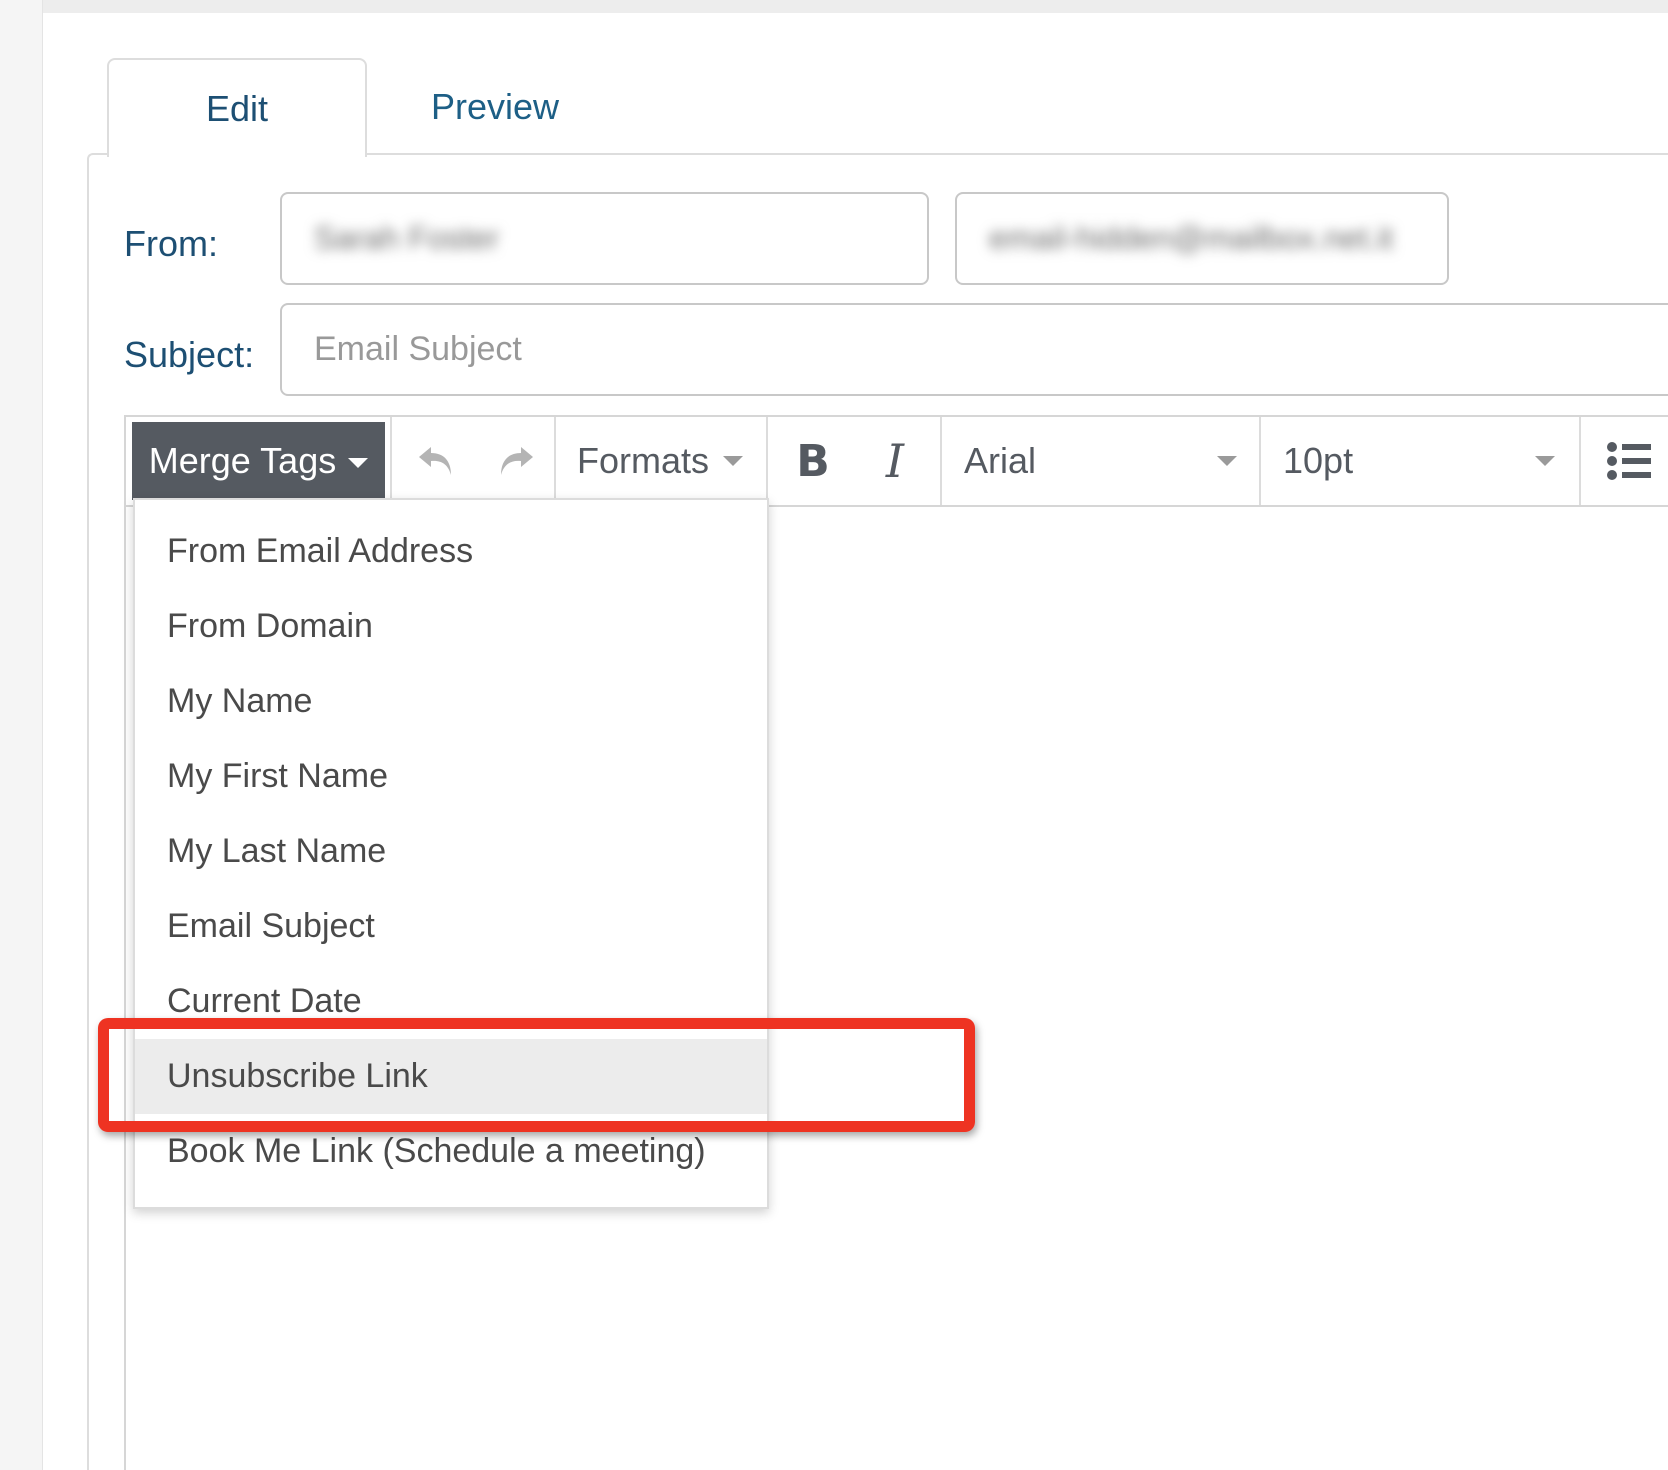 The width and height of the screenshot is (1668, 1470). I want to click on tab-preview: Preview, so click(495, 106).